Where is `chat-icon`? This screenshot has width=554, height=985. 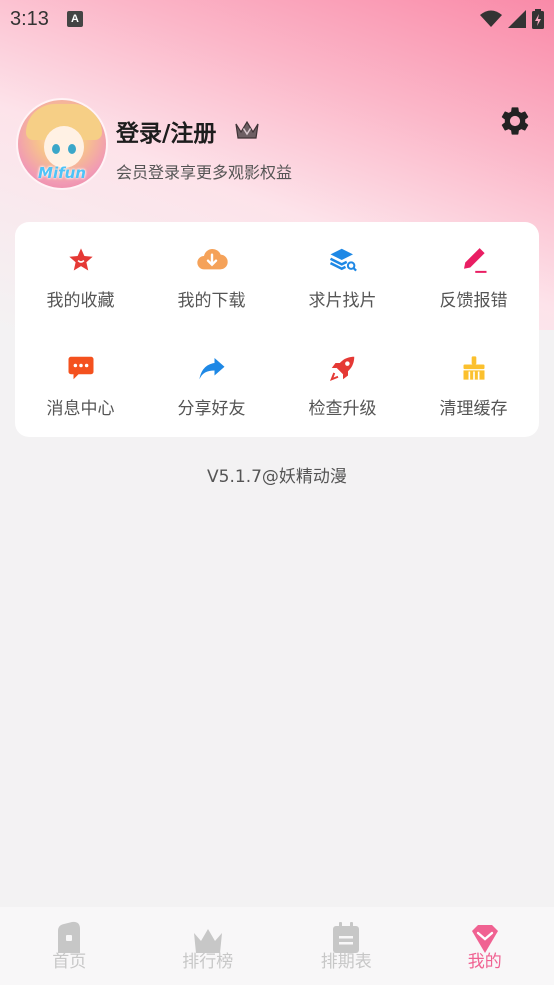
chat-icon is located at coordinates (81, 368).